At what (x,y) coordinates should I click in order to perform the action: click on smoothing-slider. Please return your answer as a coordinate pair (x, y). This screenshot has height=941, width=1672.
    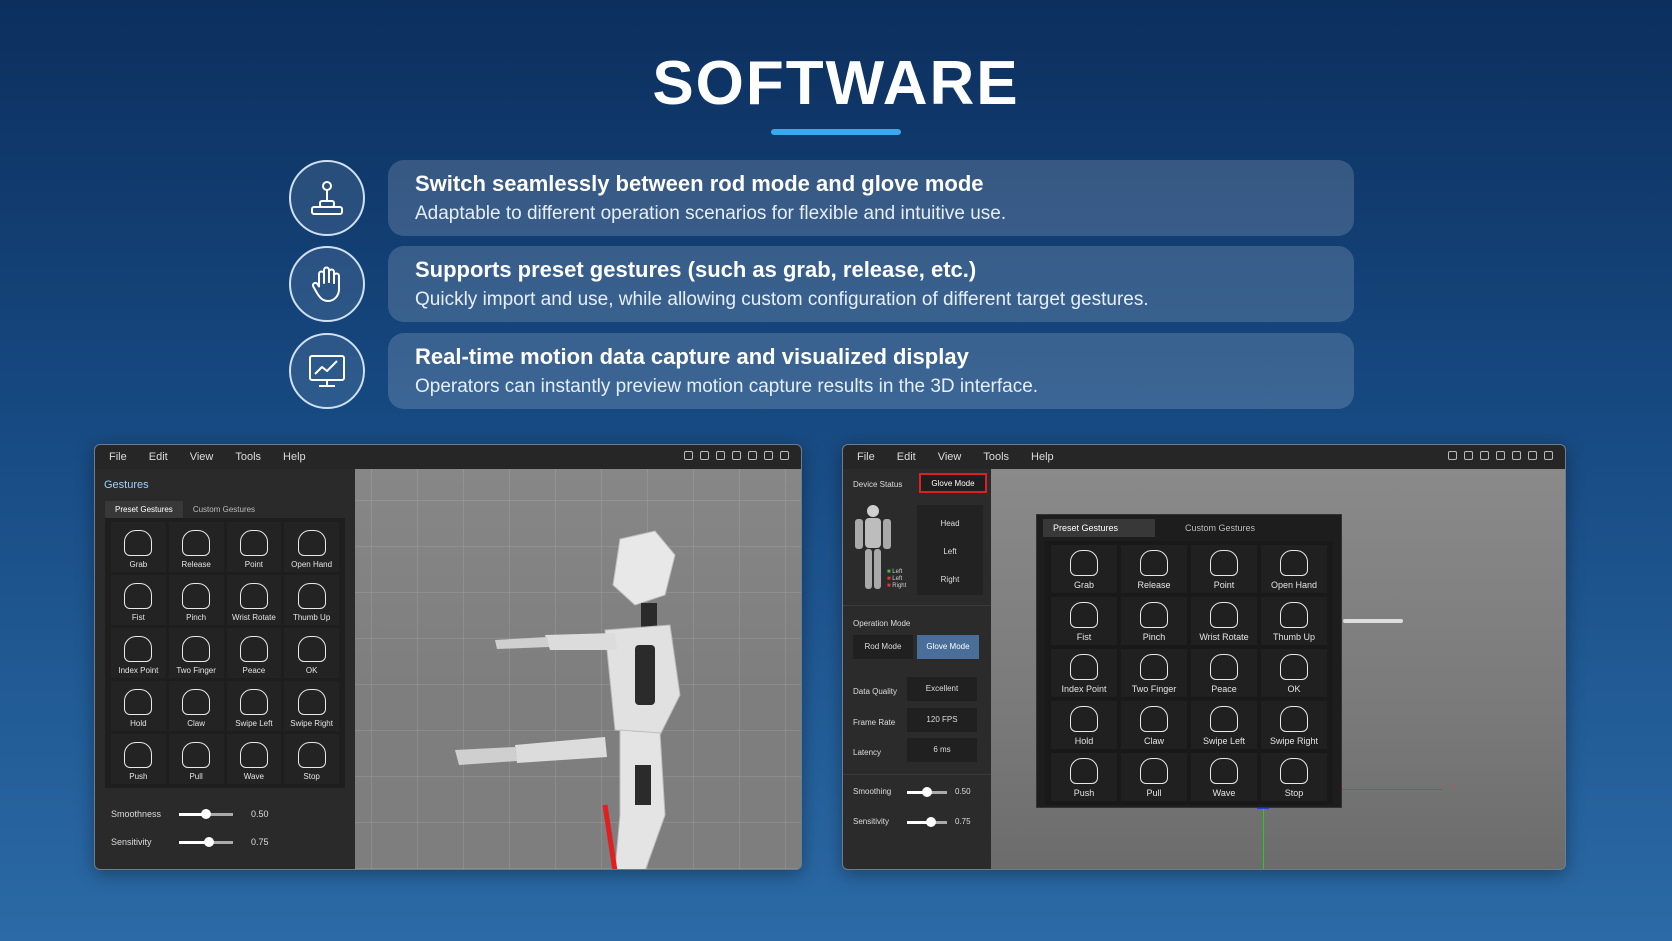
    Looking at the image, I should click on (927, 792).